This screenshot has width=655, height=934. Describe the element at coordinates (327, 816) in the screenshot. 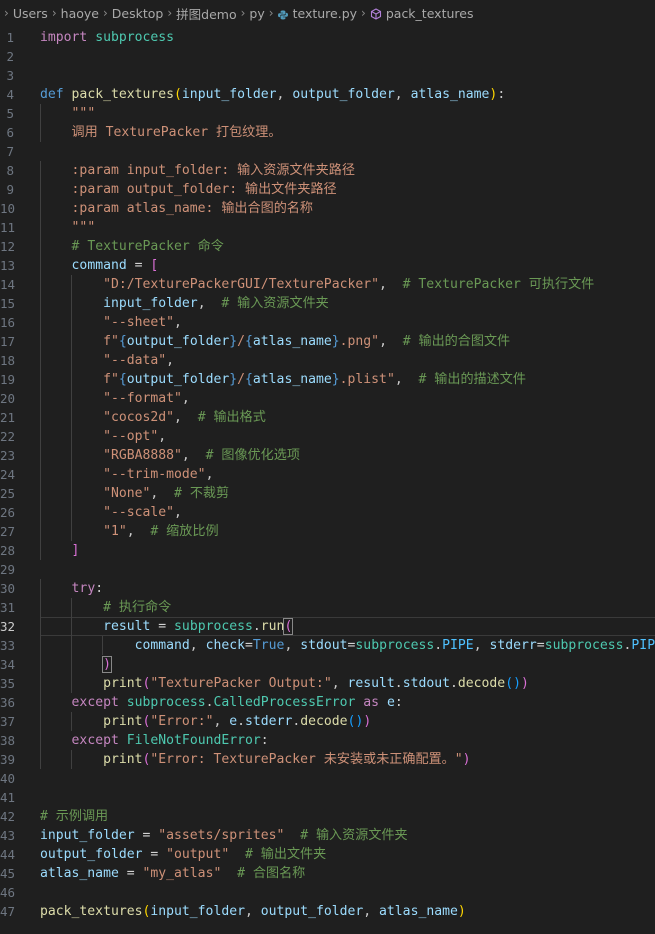

I see `code-line: 42 # 示例调用` at that location.